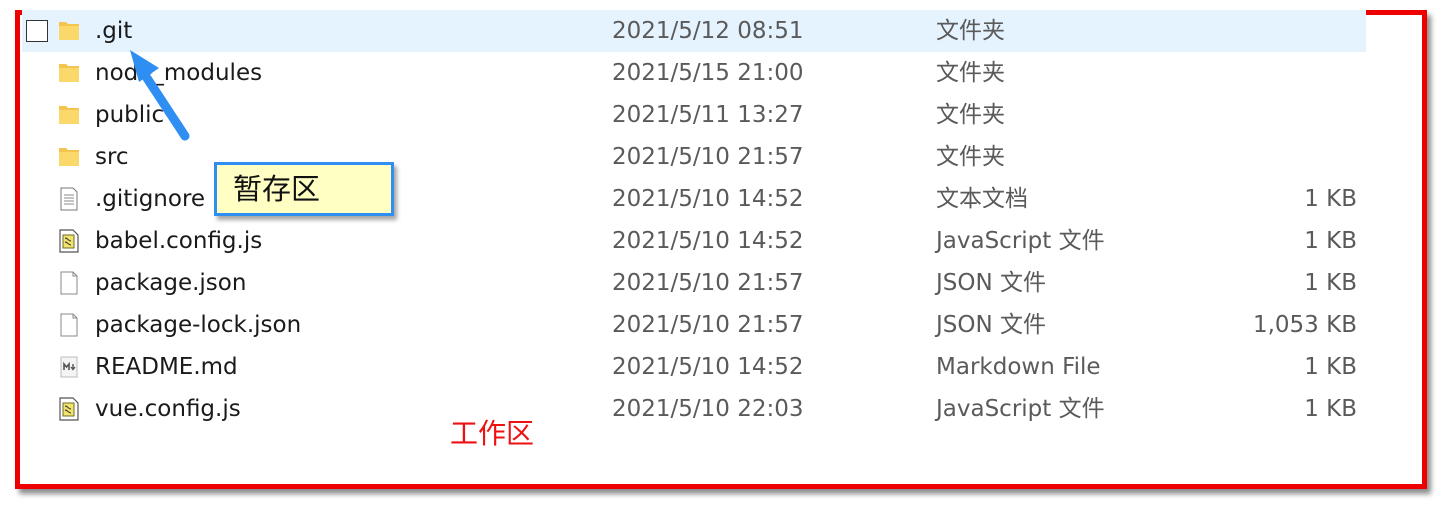 The image size is (1438, 511). What do you see at coordinates (160, 95) in the screenshot?
I see `pointer-arrow-icon` at bounding box center [160, 95].